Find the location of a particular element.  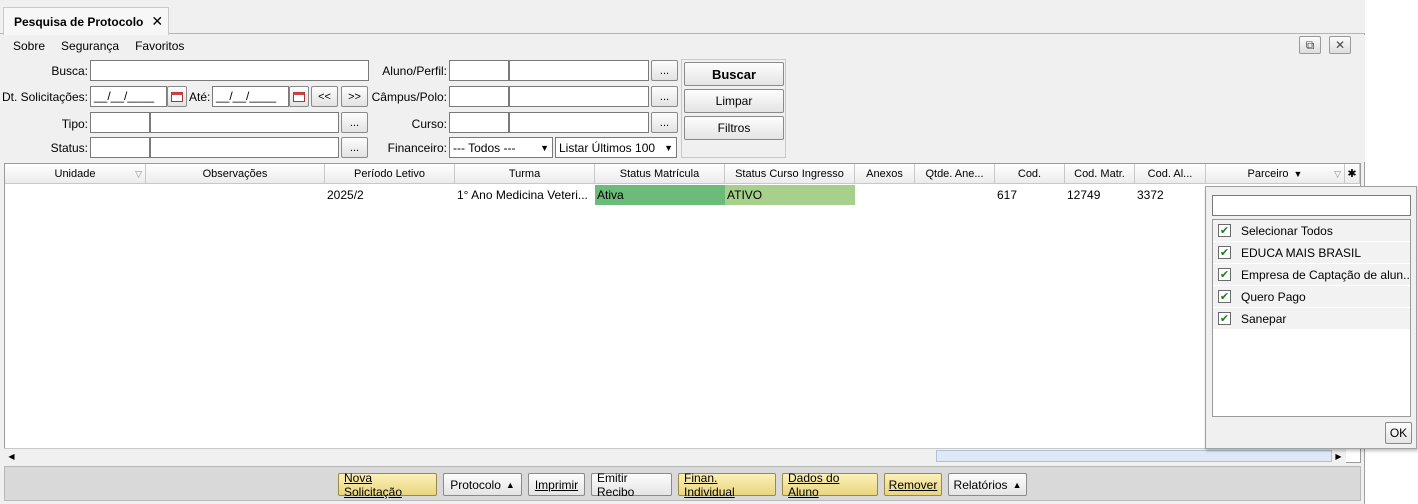

campus-desc-input is located at coordinates (579, 96).